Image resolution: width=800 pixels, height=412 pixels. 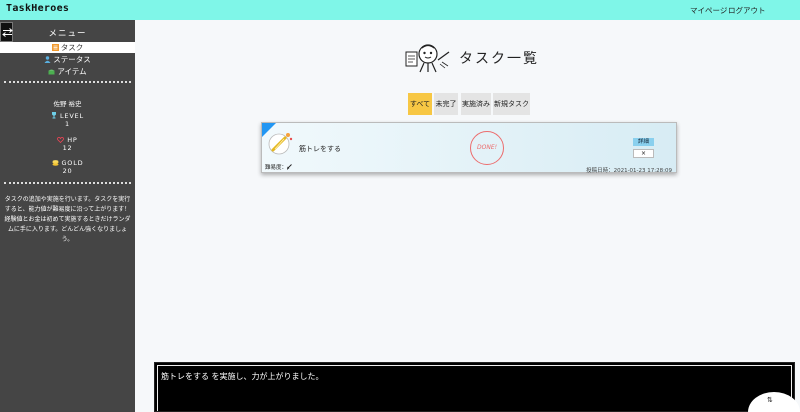 I want to click on sidebar-item-tasks: タスク, so click(x=67, y=47).